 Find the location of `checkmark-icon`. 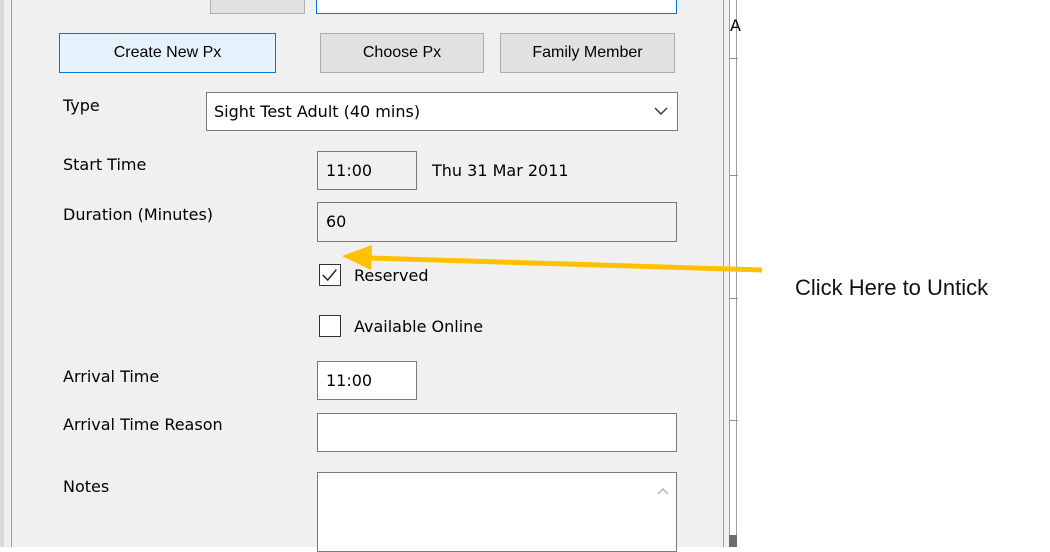

checkmark-icon is located at coordinates (329, 275).